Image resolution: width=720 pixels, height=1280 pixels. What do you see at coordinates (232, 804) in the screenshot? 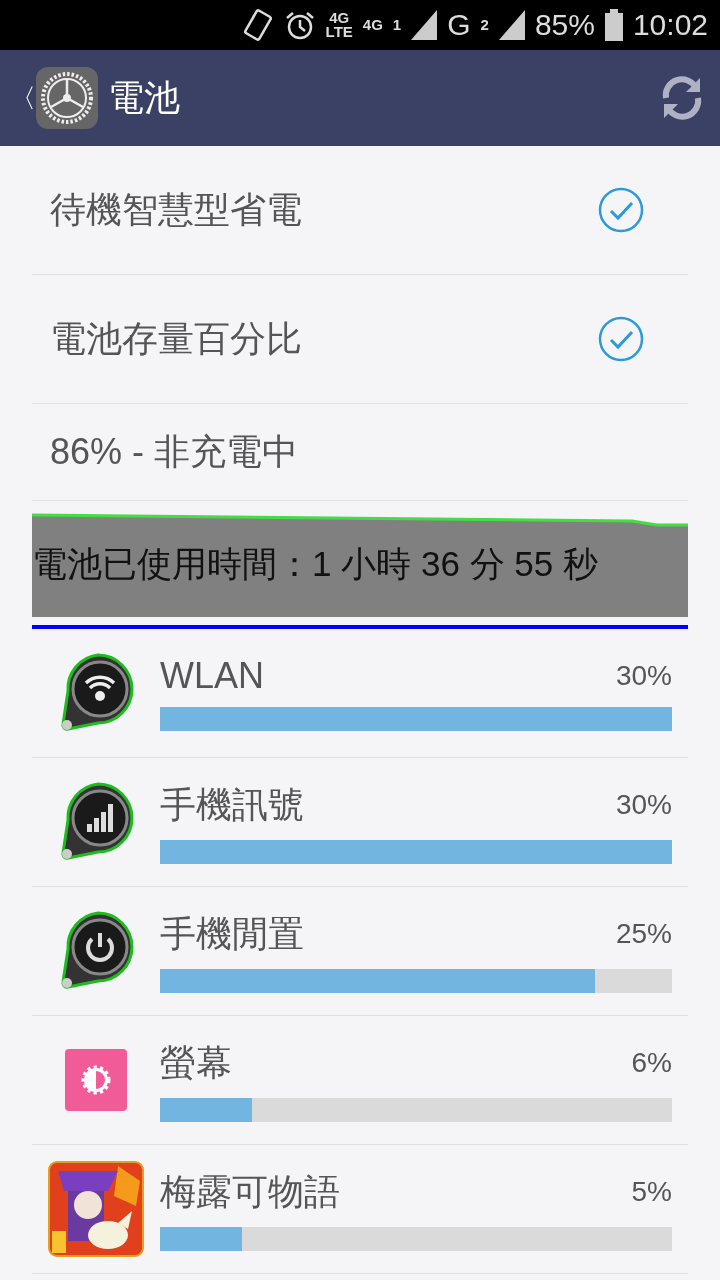
I see `usage-name: 手機訊號` at bounding box center [232, 804].